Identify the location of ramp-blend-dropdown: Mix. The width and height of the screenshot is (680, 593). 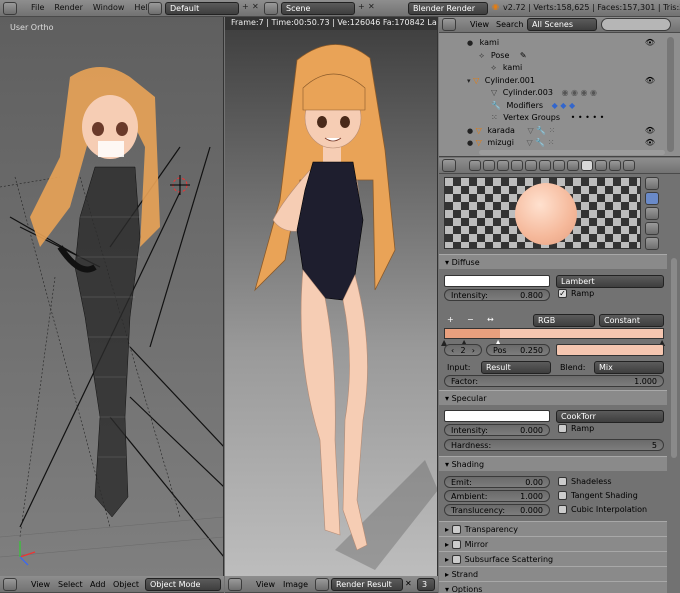
(629, 367).